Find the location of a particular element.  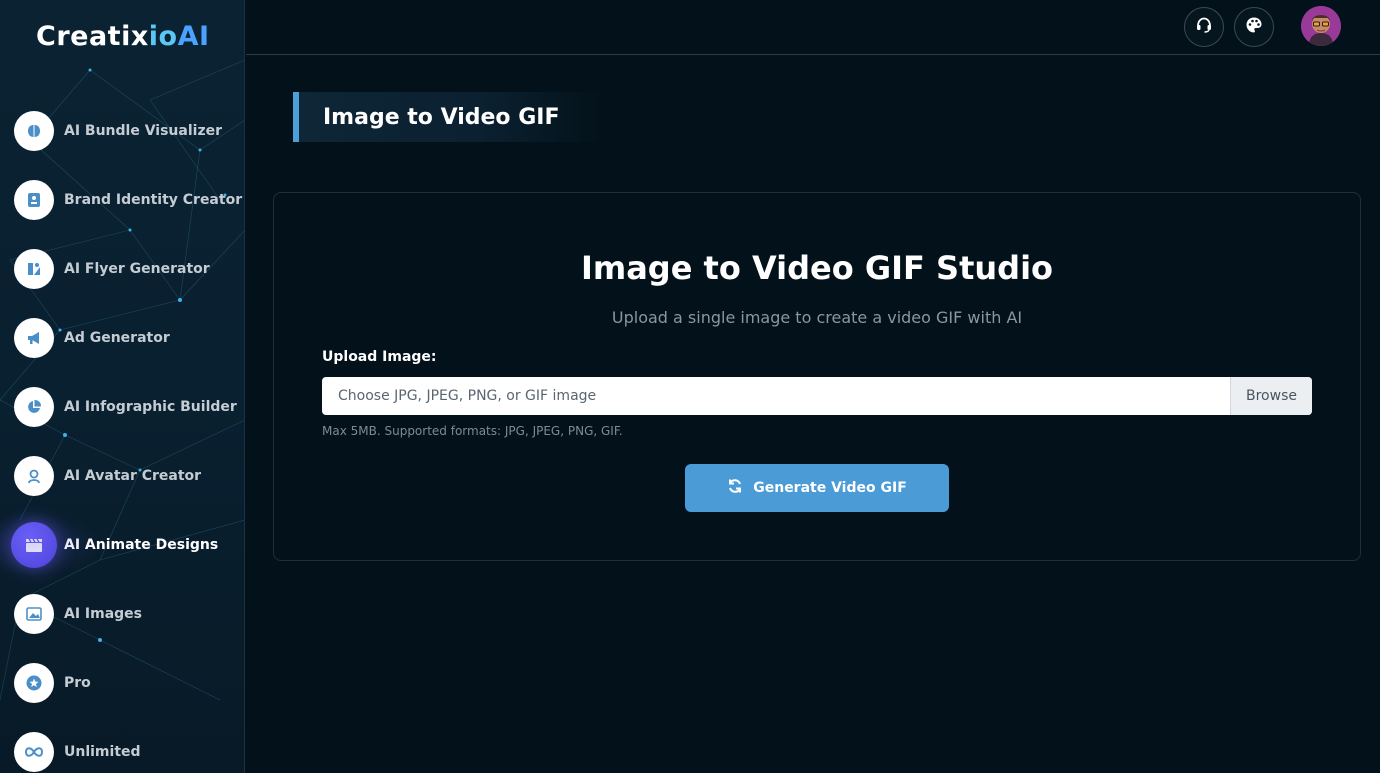

sidebar-item-label: AI Infographic Builder is located at coordinates (150, 406).